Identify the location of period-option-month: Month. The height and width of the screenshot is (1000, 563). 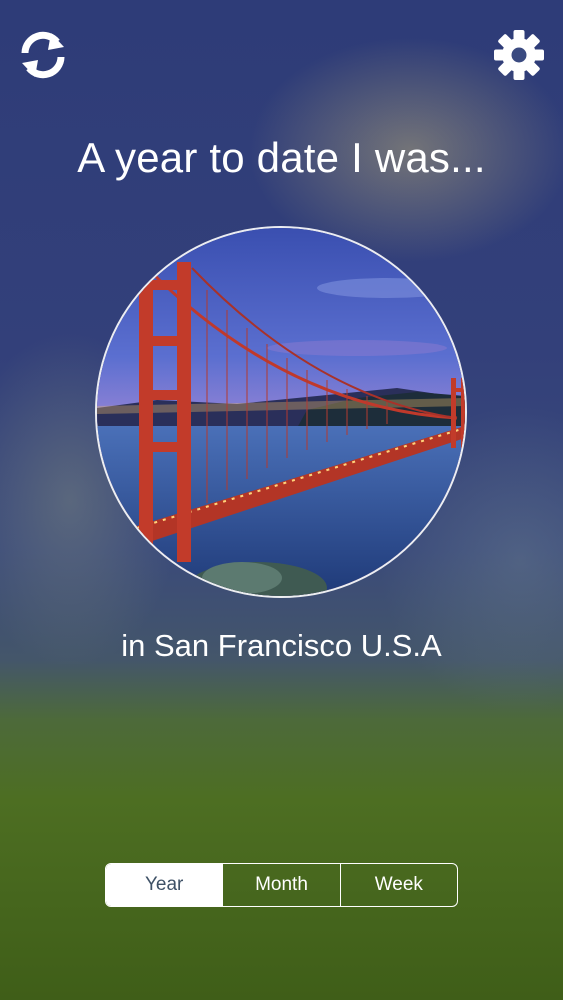
(280, 885).